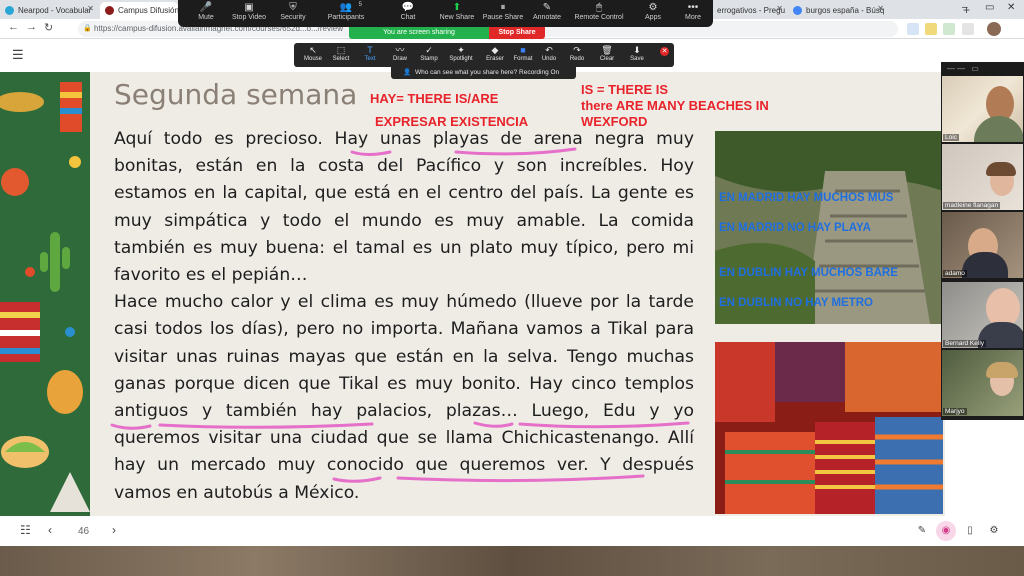  What do you see at coordinates (407, 72) in the screenshot?
I see `person-icon: 👤` at bounding box center [407, 72].